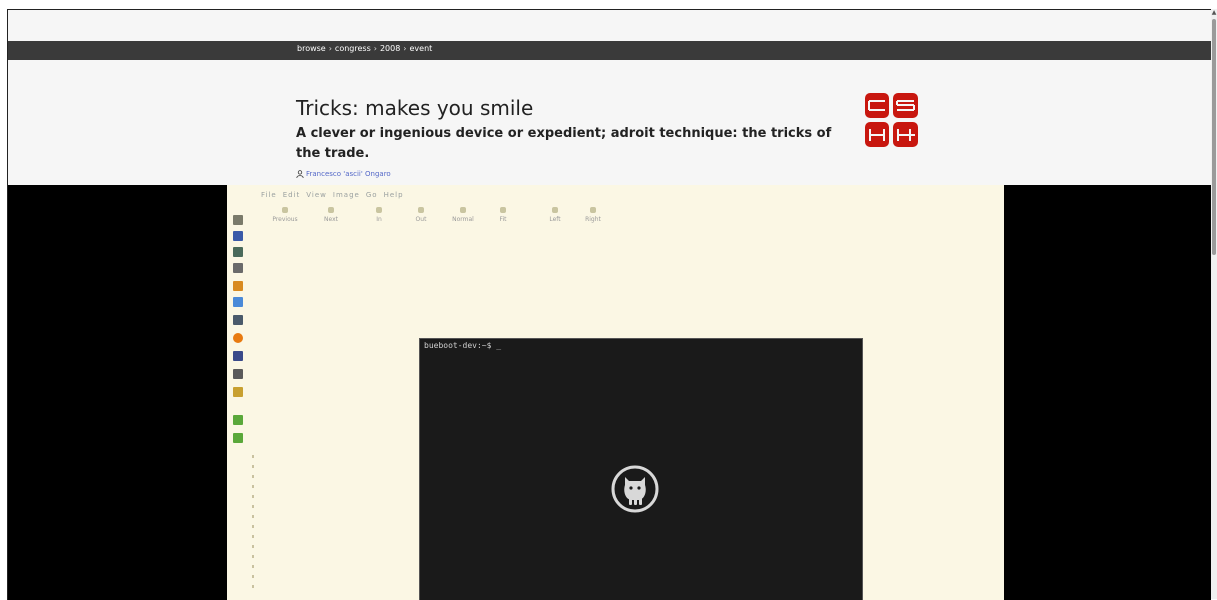  What do you see at coordinates (463, 219) in the screenshot?
I see `toolbar-label: Normal` at bounding box center [463, 219].